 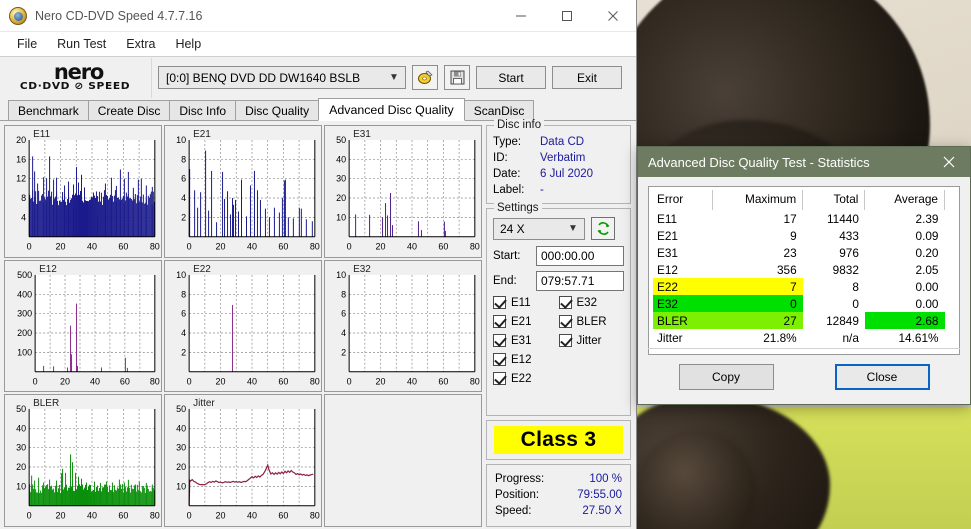 What do you see at coordinates (505, 281) in the screenshot?
I see `end-time-label: End:` at bounding box center [505, 281].